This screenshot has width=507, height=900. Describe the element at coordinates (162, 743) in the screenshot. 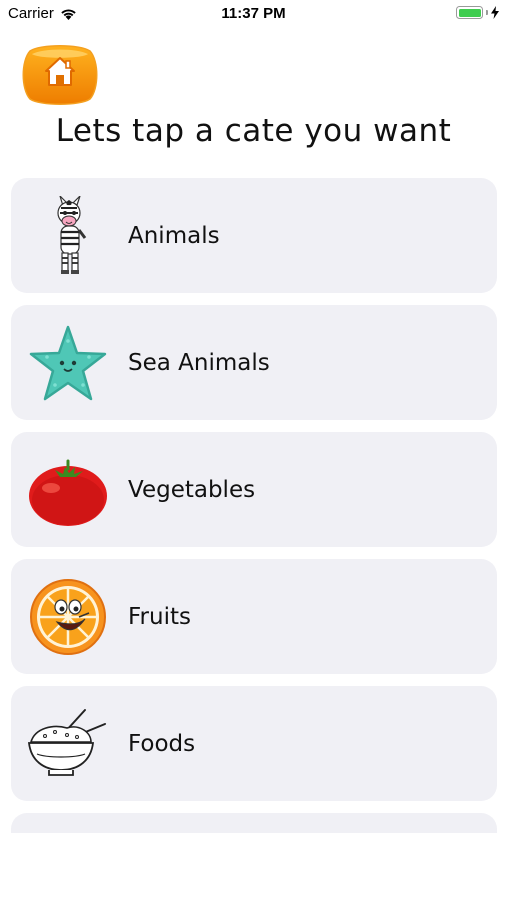

I see `category-label: Foods` at that location.